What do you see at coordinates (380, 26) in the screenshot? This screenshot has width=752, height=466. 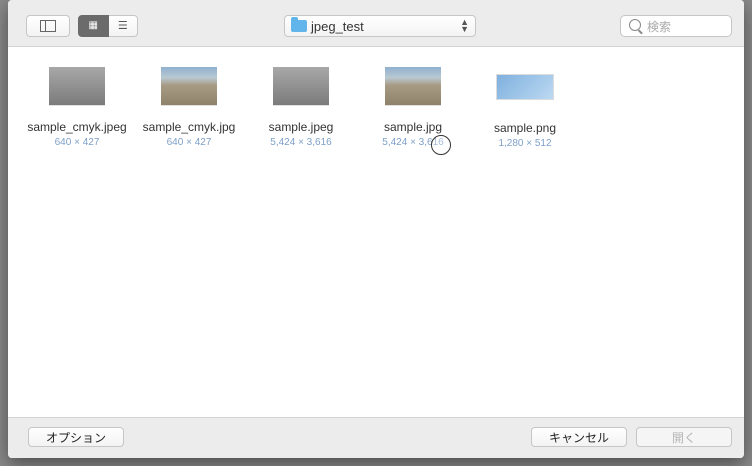 I see `path-popup-button: jpeg_test ▲ ▼` at bounding box center [380, 26].